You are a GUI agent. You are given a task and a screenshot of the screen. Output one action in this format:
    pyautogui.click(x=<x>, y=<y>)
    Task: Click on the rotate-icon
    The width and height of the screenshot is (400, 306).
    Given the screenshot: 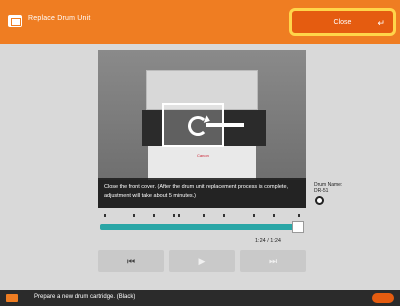 What is the action you would take?
    pyautogui.click(x=198, y=126)
    